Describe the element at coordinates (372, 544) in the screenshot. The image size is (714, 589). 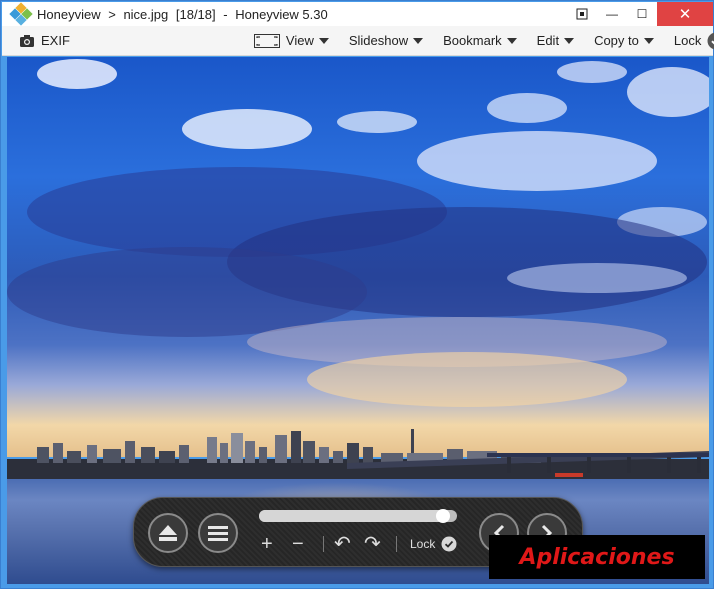
I see `rotate-right-button: ↷` at that location.